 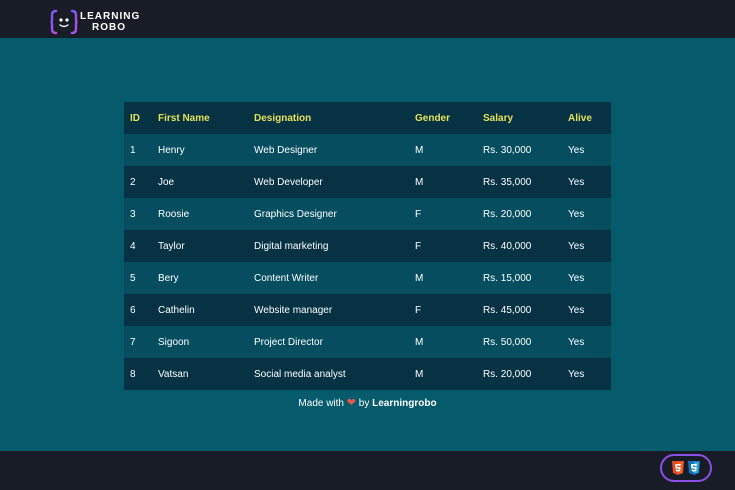 I want to click on cell-id: 4, so click(x=133, y=246).